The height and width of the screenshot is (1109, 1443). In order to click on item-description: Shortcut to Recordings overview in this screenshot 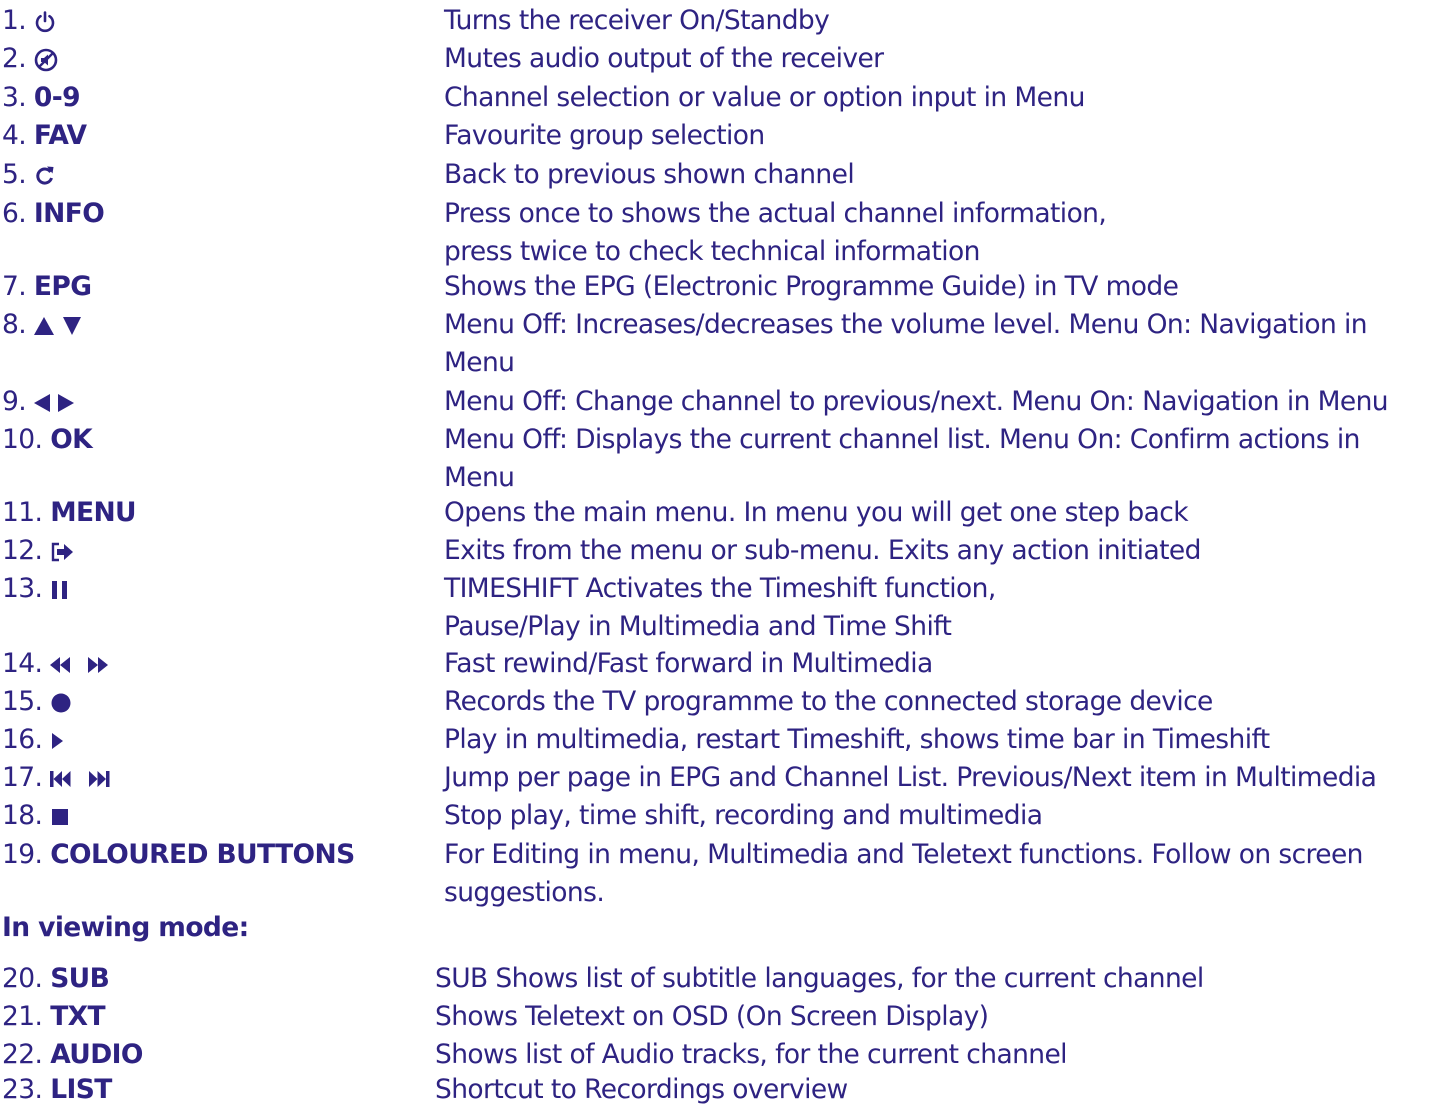, I will do `click(641, 1089)`.